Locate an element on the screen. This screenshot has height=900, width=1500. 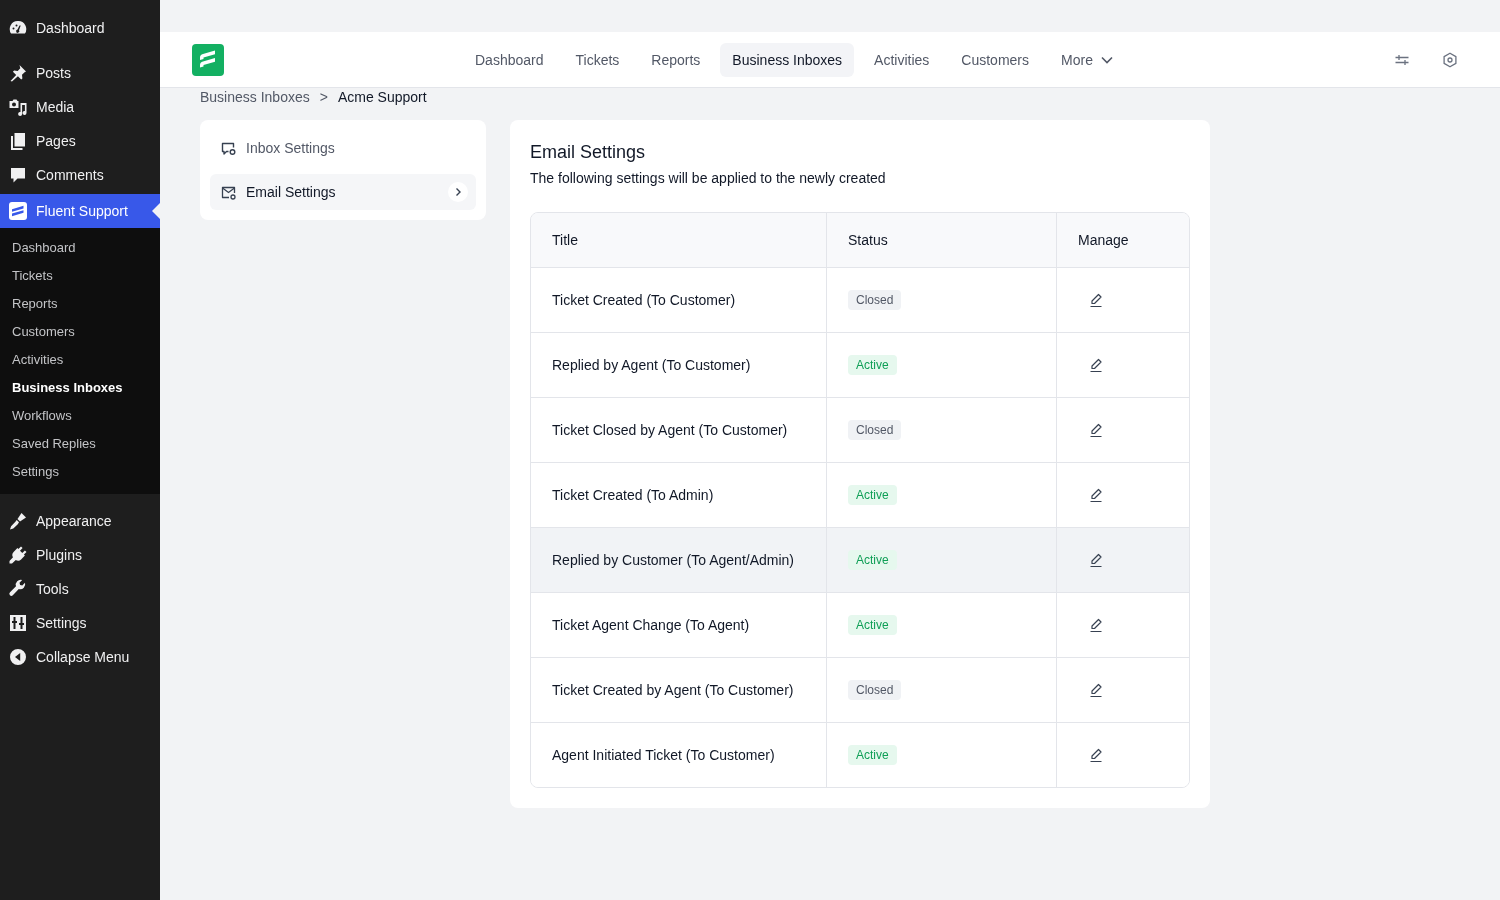
table-cell: Replied by Agent (To Customer) is located at coordinates (679, 365).